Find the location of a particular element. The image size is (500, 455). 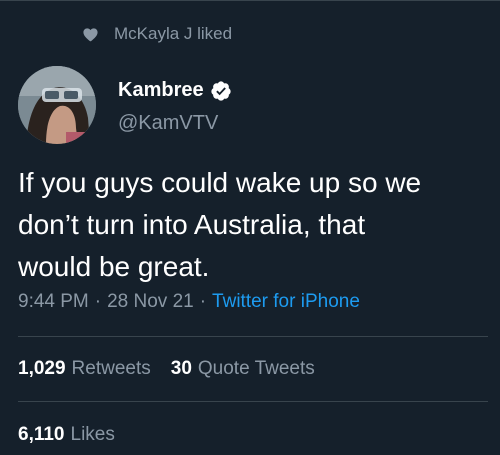

tweet-meta: 9:44 PM · 28 Nov 21 · Twitter for iPhone is located at coordinates (189, 302).